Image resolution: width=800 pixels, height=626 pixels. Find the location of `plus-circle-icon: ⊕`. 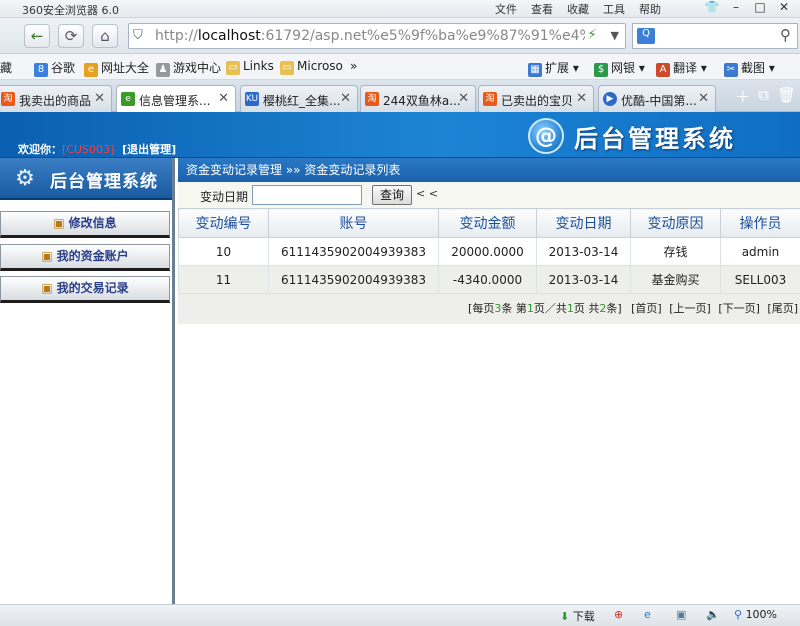

plus-circle-icon: ⊕ is located at coordinates (618, 614).